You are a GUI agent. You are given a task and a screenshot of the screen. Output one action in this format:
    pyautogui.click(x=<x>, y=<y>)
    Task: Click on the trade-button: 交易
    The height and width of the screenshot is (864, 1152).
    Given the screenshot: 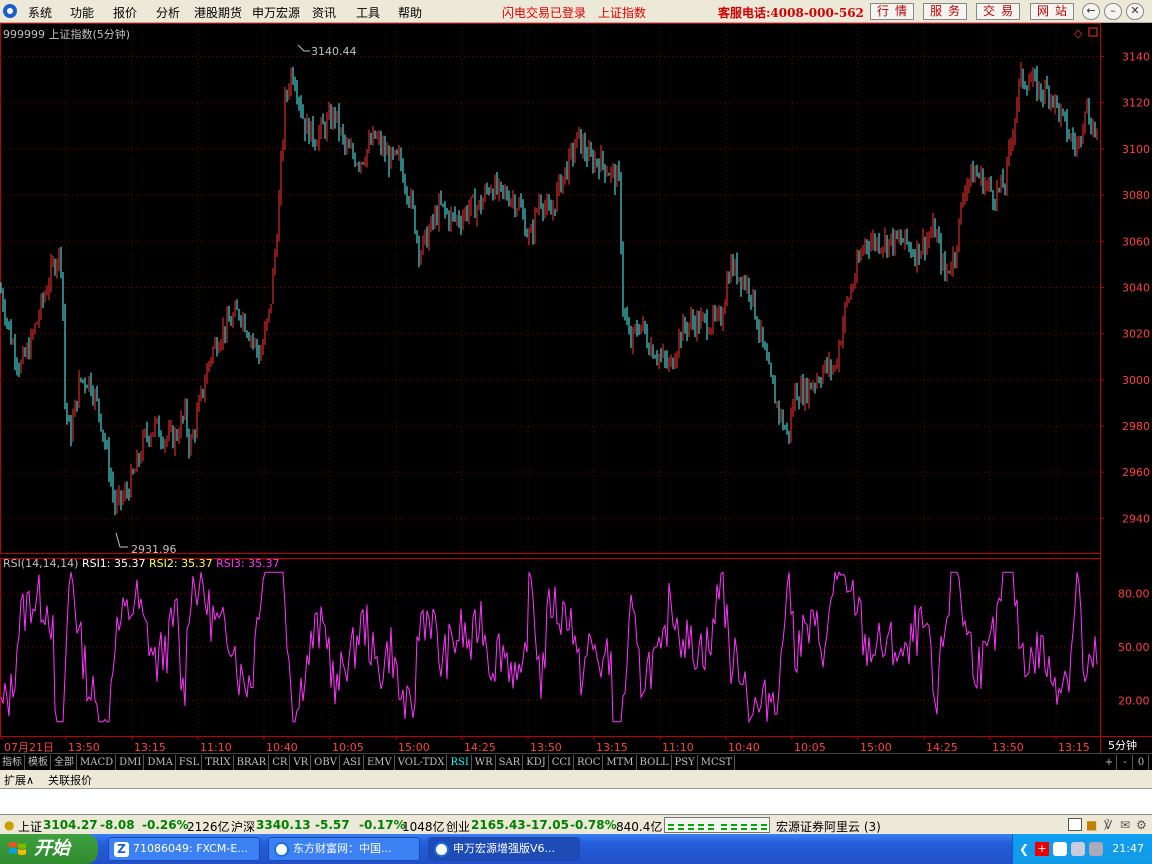 What is the action you would take?
    pyautogui.click(x=998, y=11)
    